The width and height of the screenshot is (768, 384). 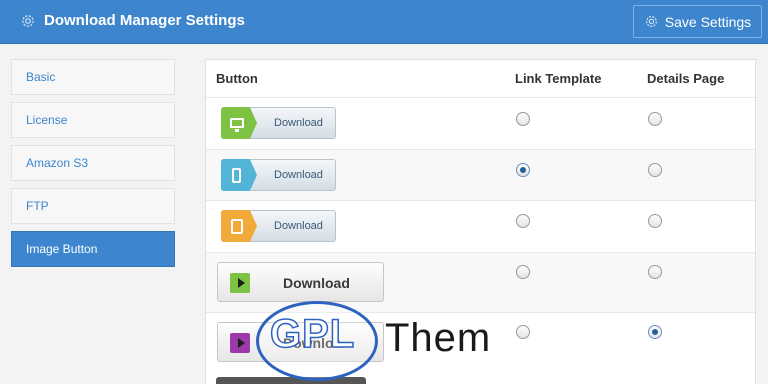 What do you see at coordinates (239, 175) in the screenshot?
I see `phone-icon` at bounding box center [239, 175].